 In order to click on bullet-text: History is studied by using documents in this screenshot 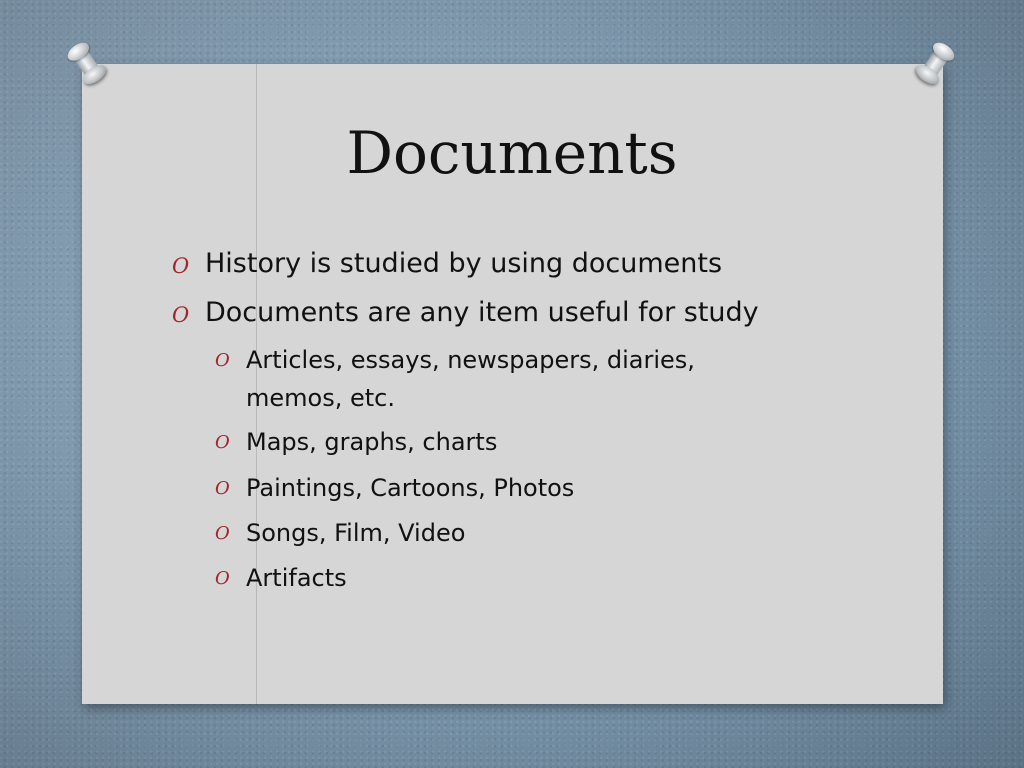, I will do `click(464, 263)`.